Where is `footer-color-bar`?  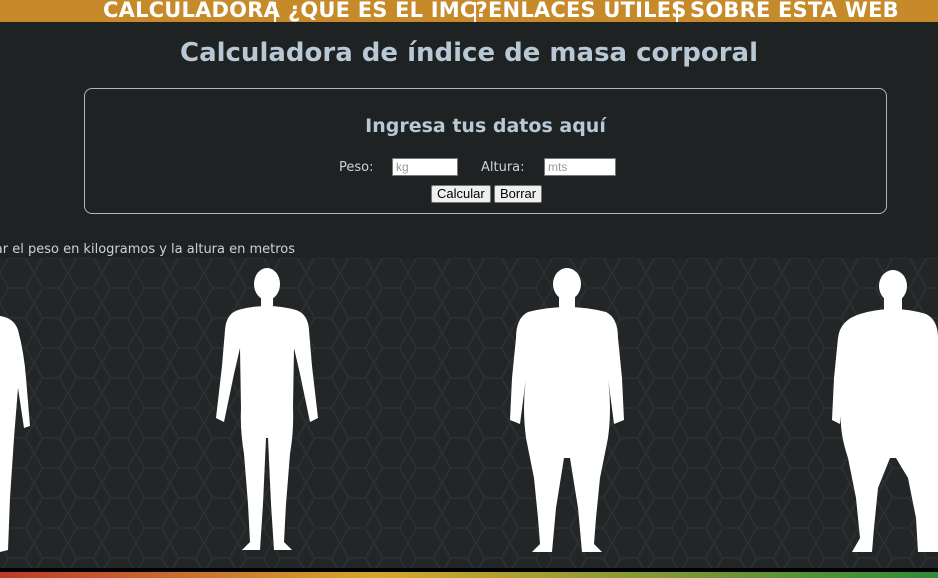
footer-color-bar is located at coordinates (469, 575).